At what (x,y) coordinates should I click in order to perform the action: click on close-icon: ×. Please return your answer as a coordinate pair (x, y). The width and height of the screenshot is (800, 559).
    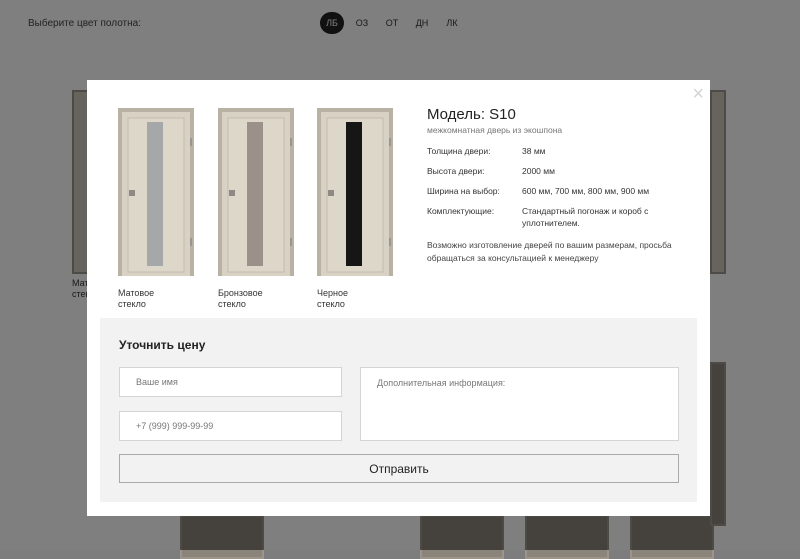
    Looking at the image, I should click on (698, 94).